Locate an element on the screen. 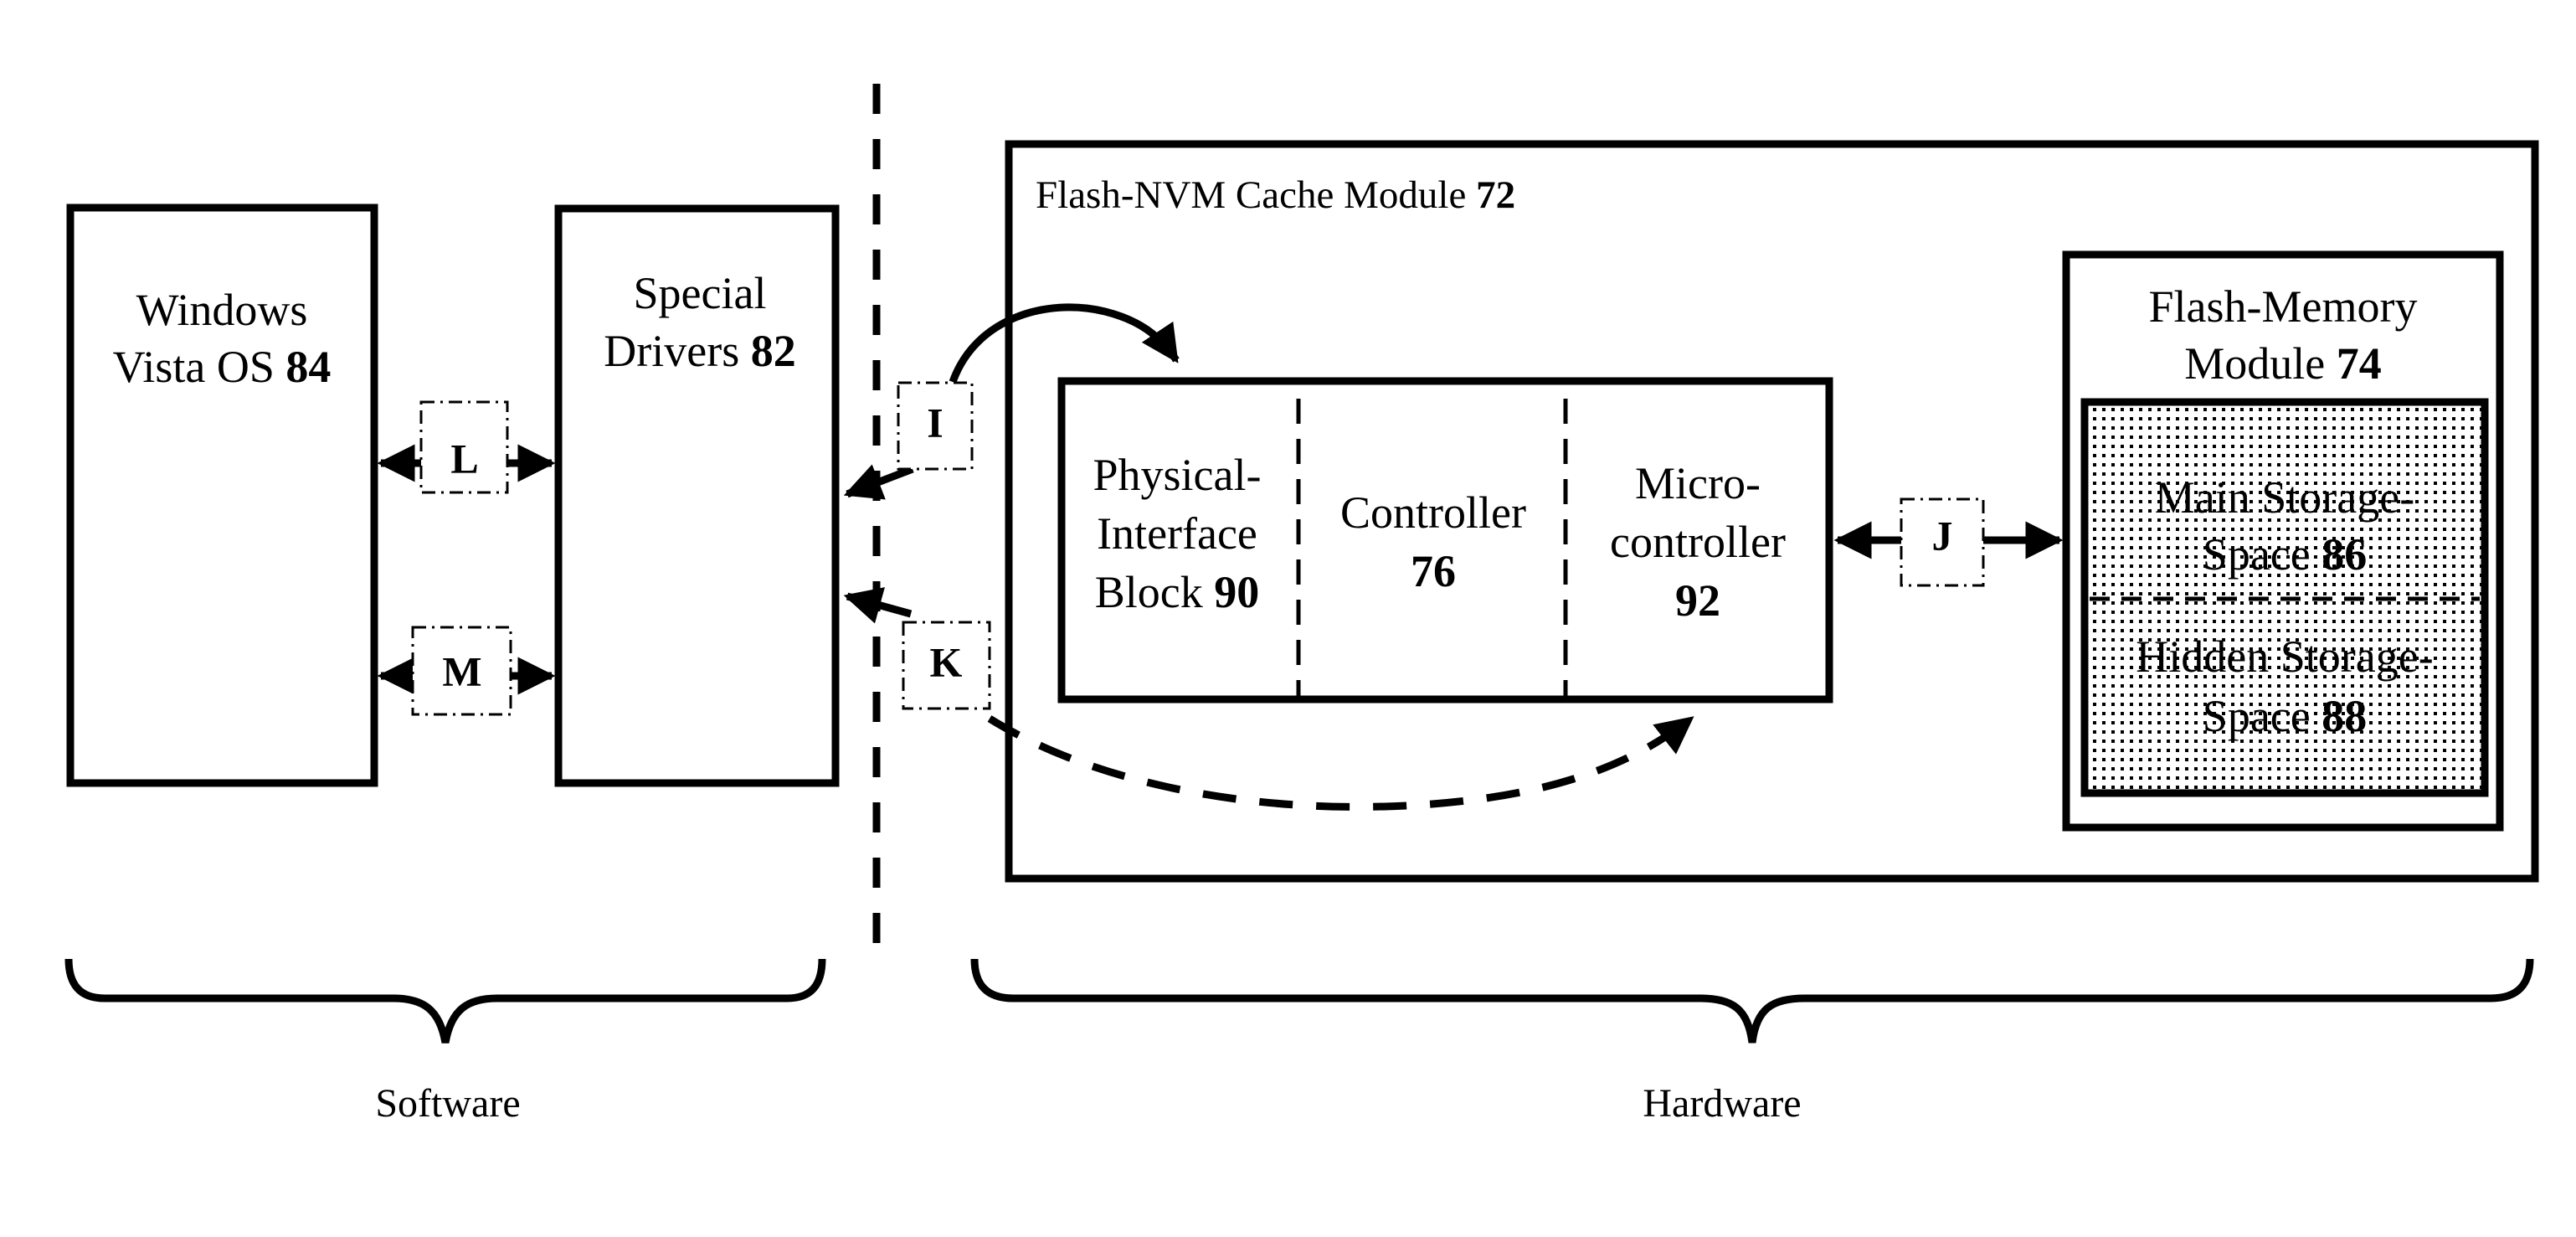 This screenshot has height=1237, width=2576. path-l: L is located at coordinates (466, 447).